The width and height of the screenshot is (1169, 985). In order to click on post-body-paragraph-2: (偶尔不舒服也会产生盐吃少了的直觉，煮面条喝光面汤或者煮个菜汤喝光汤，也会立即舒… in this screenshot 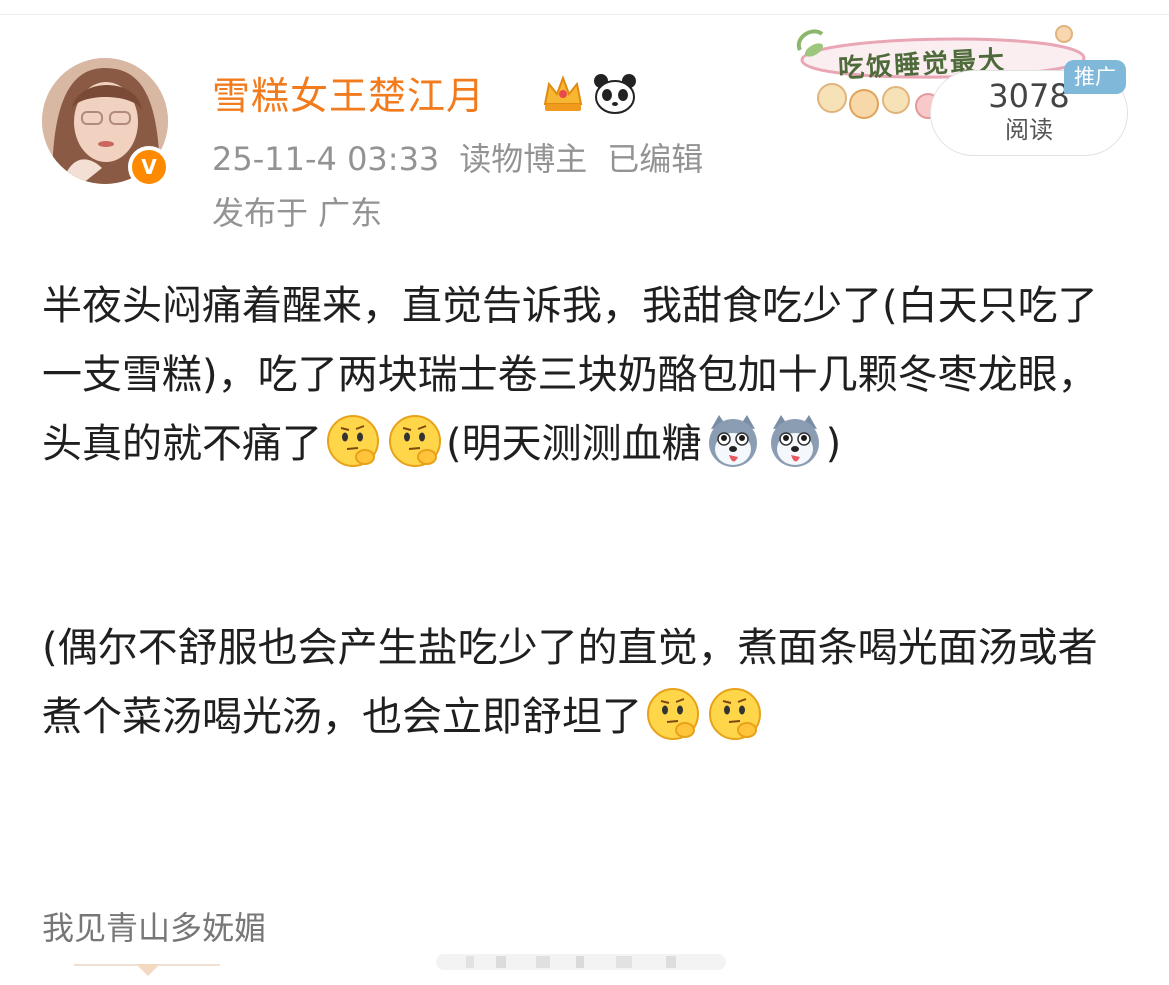, I will do `click(587, 683)`.